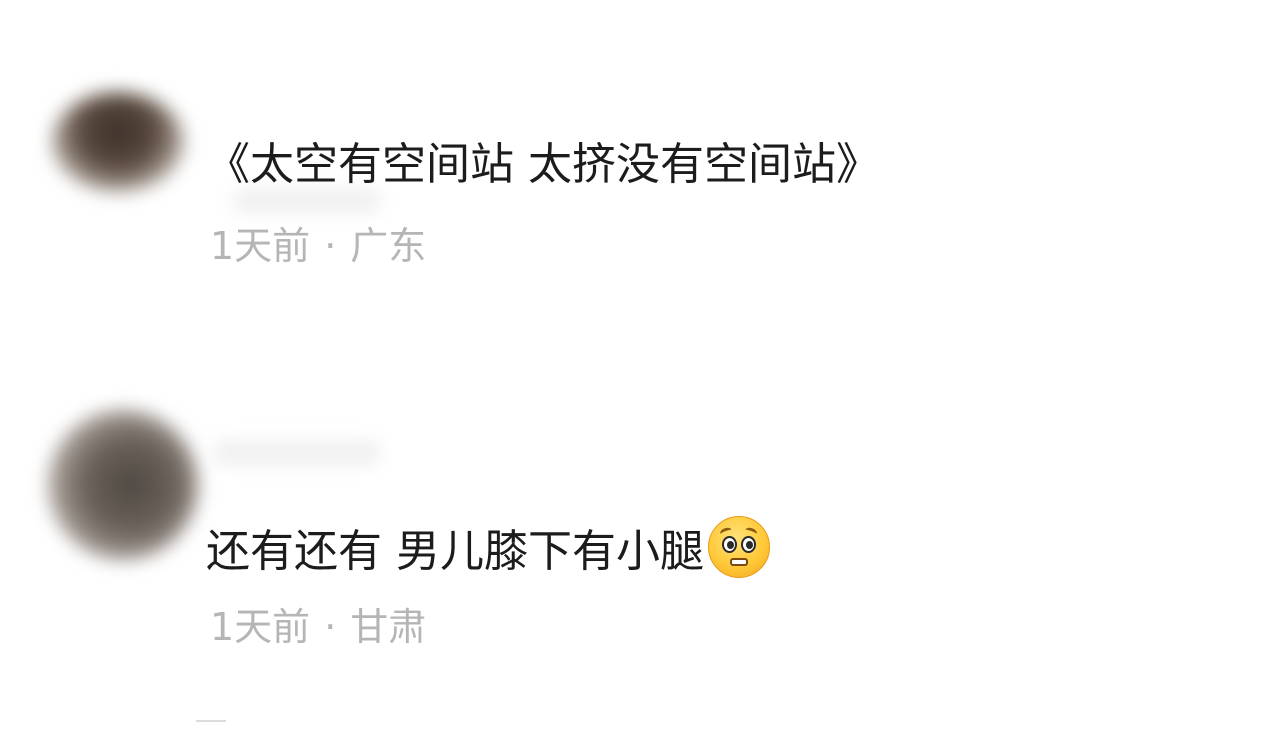 Image resolution: width=1284 pixels, height=729 pixels. I want to click on comment-location: 广东, so click(388, 246).